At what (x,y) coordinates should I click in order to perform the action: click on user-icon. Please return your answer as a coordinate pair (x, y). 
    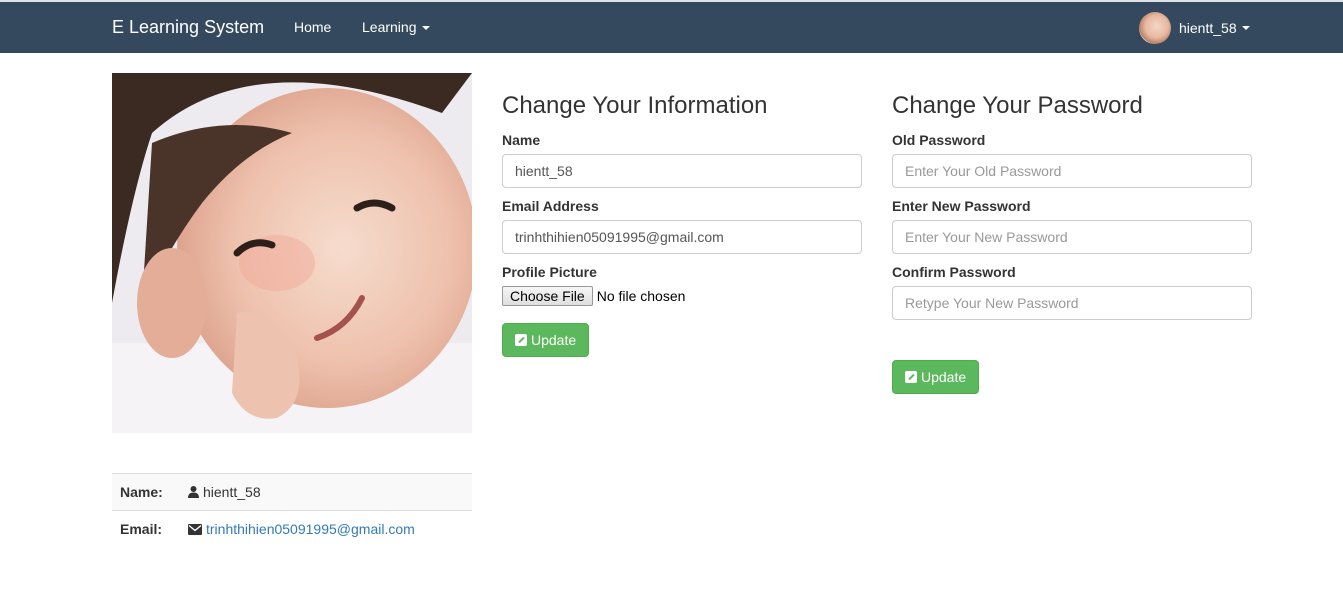
    Looking at the image, I should click on (193, 492).